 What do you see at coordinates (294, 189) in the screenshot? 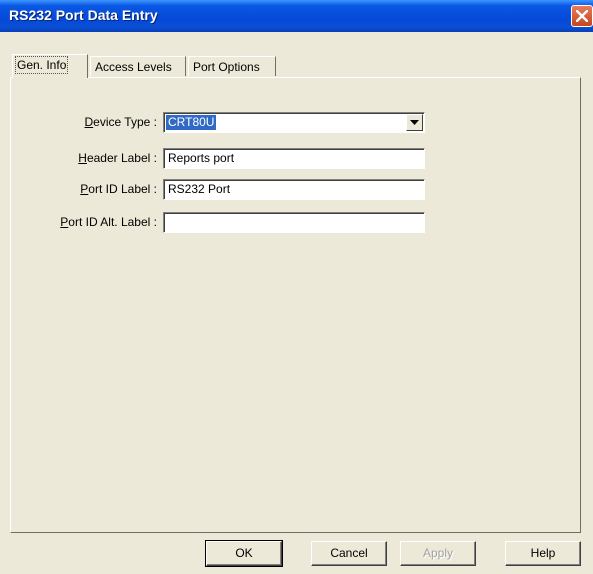
I see `port-id-label-input: RS232 Port` at bounding box center [294, 189].